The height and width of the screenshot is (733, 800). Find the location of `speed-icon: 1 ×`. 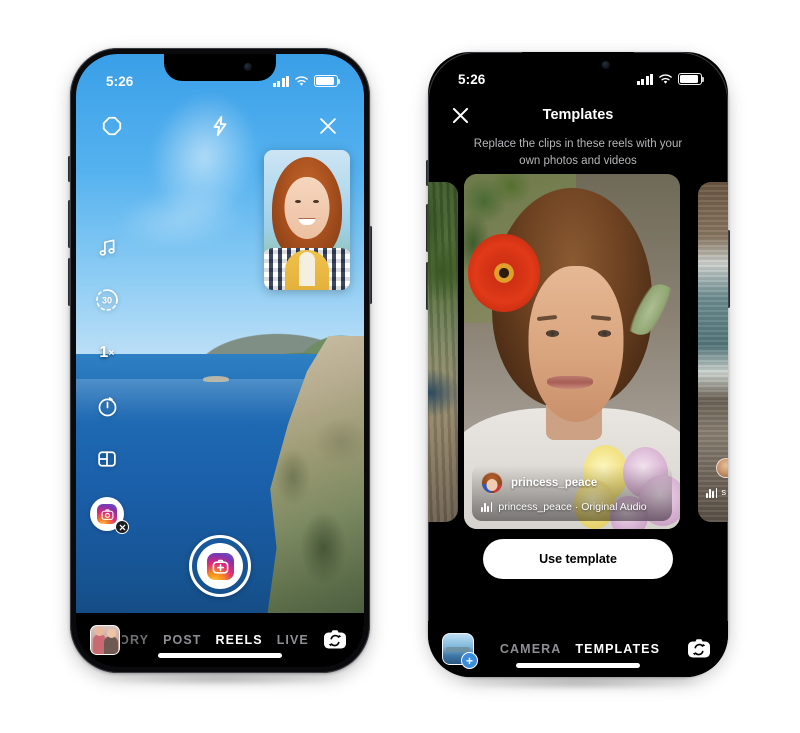

speed-icon: 1 × is located at coordinates (107, 353).